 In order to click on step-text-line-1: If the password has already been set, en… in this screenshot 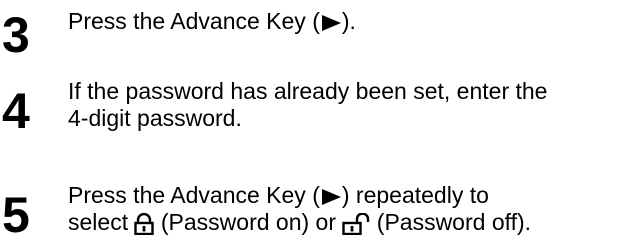, I will do `click(308, 91)`.